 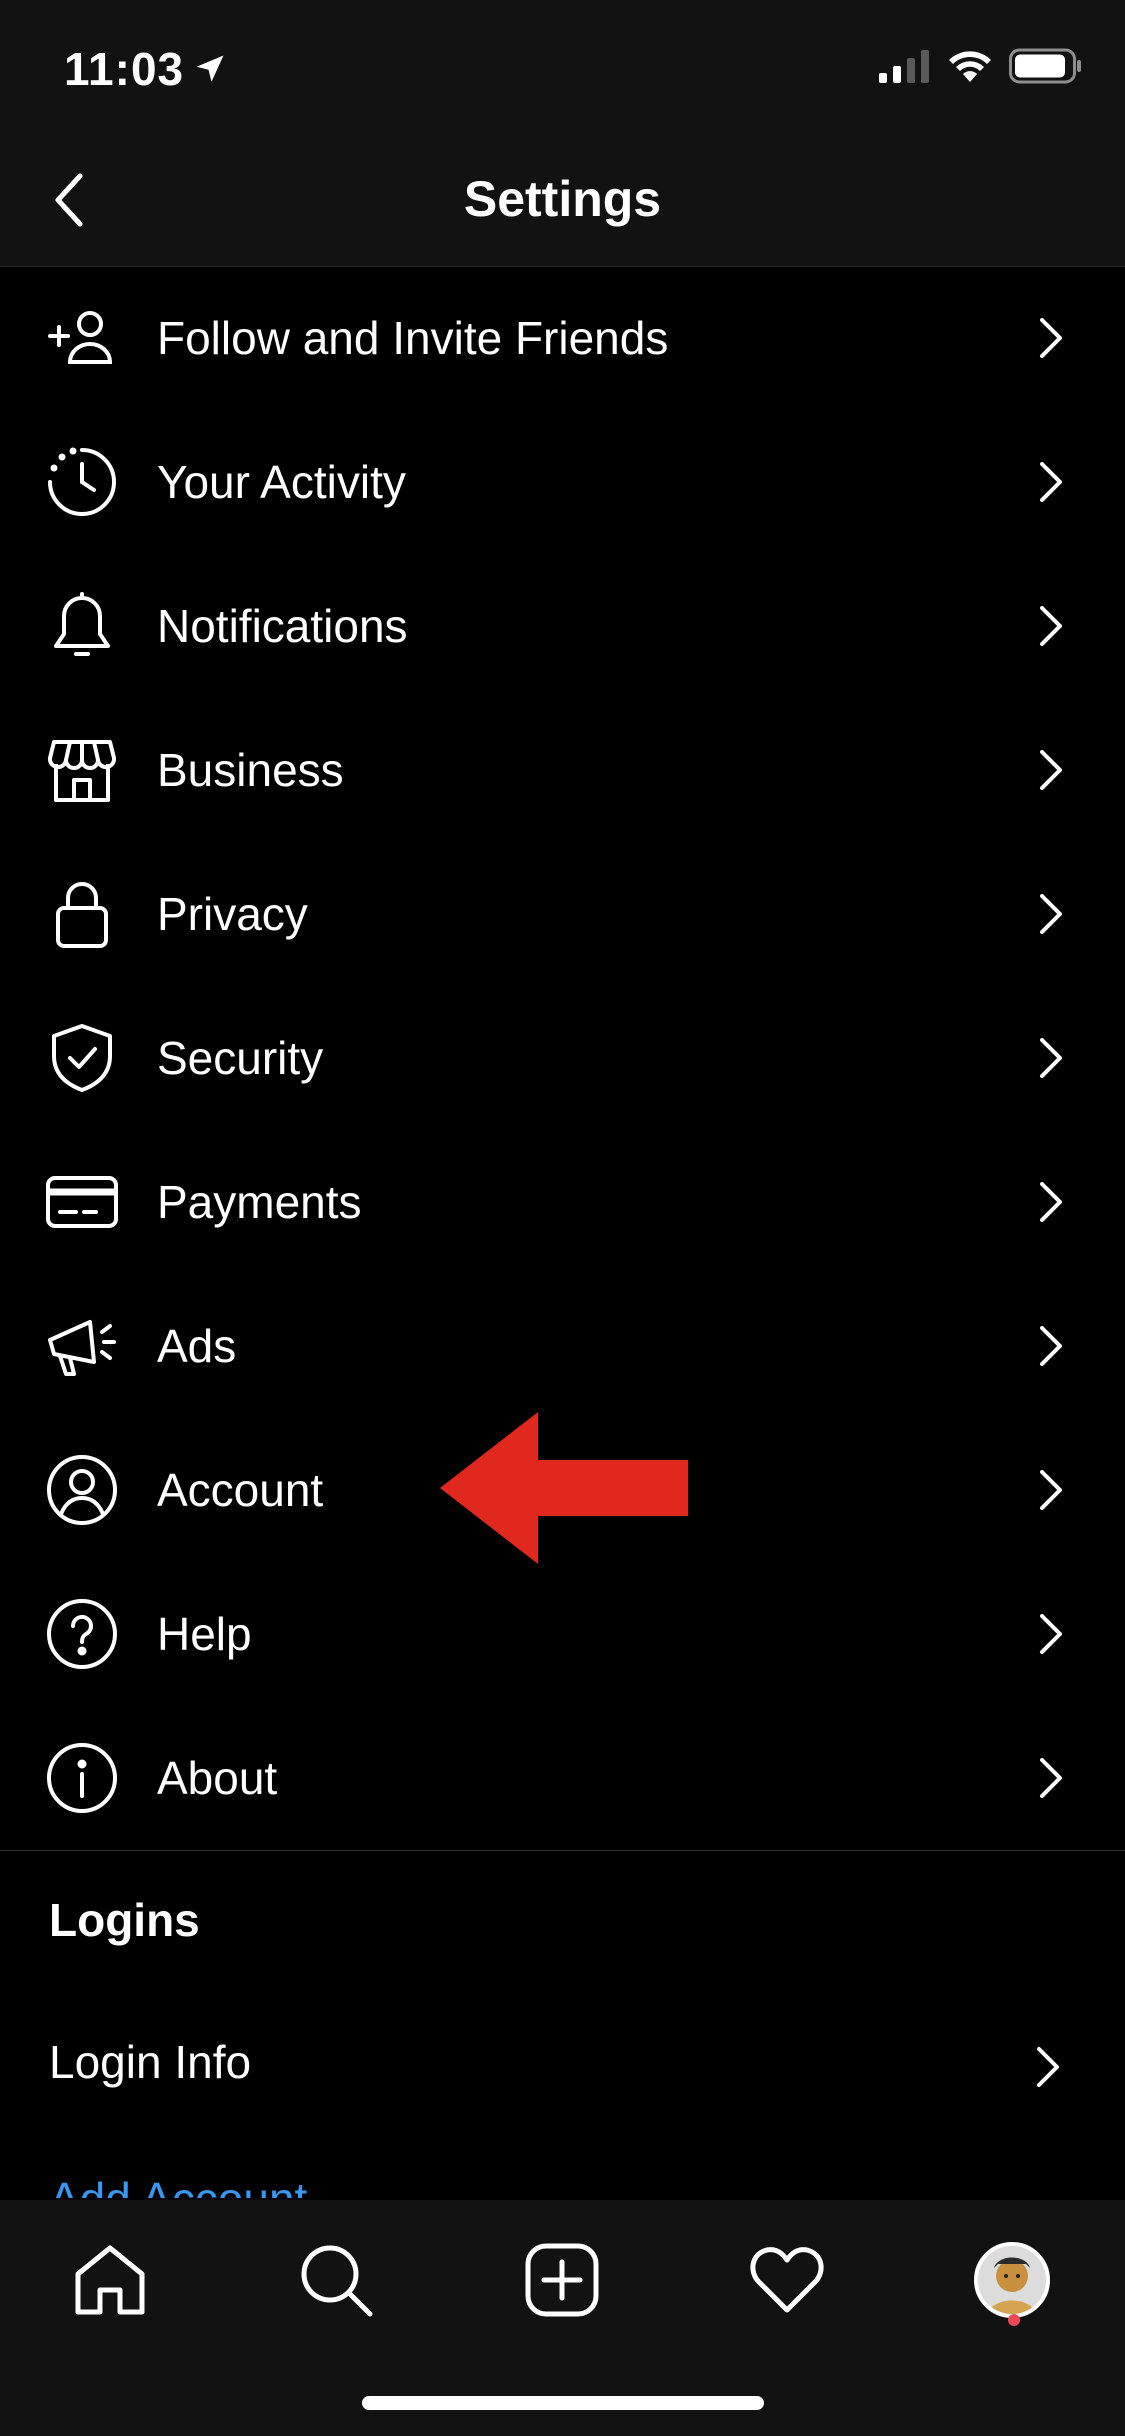 I want to click on menu-item-help: Help, so click(x=562, y=1634).